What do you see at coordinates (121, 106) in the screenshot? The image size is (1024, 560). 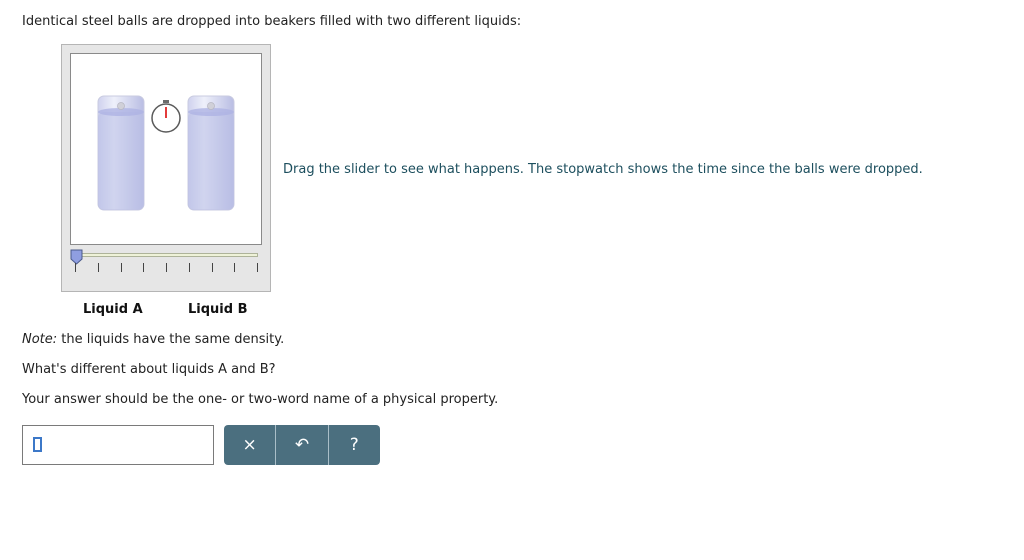 I see `steel-ball-a` at bounding box center [121, 106].